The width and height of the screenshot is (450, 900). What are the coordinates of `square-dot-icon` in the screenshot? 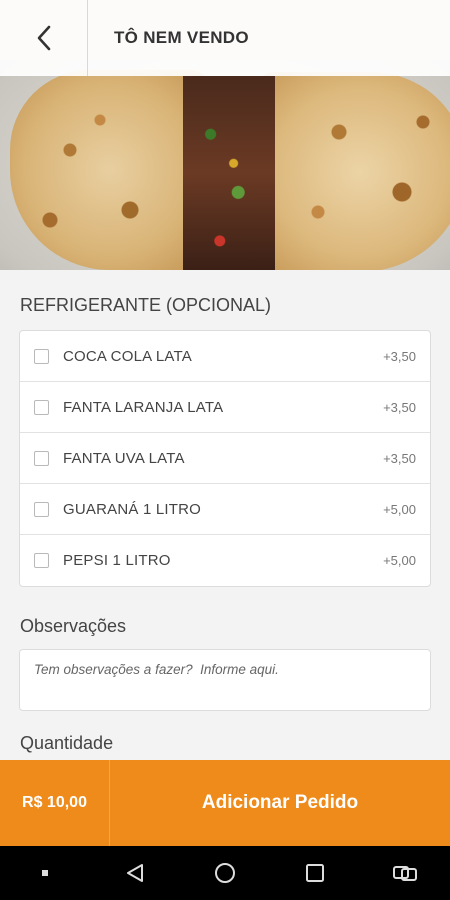 It's located at (45, 873).